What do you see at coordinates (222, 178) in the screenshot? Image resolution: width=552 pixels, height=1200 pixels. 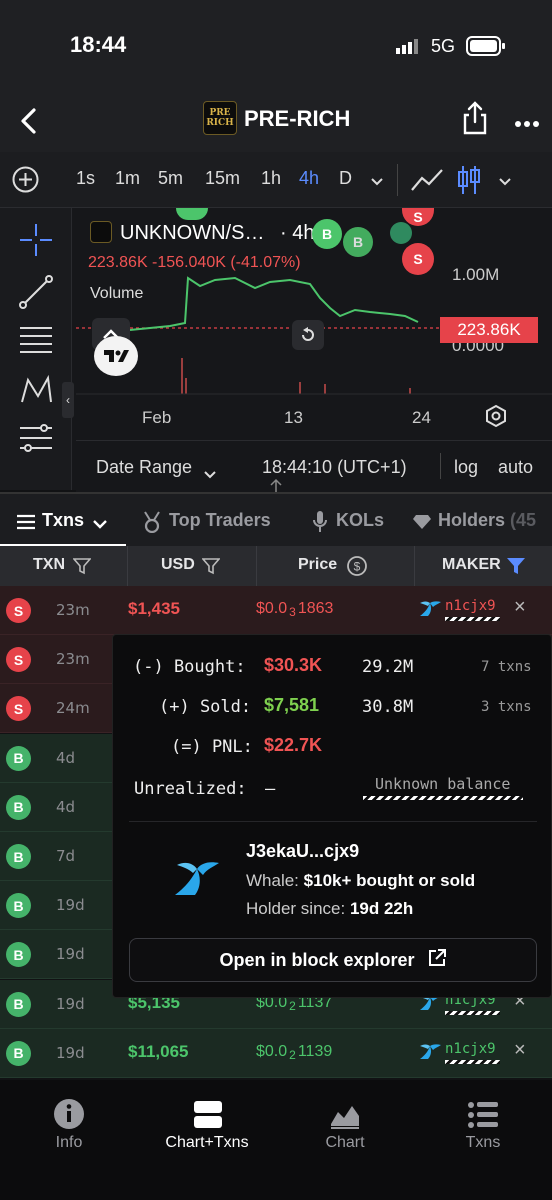 I see `timeframe-15m: 15m` at bounding box center [222, 178].